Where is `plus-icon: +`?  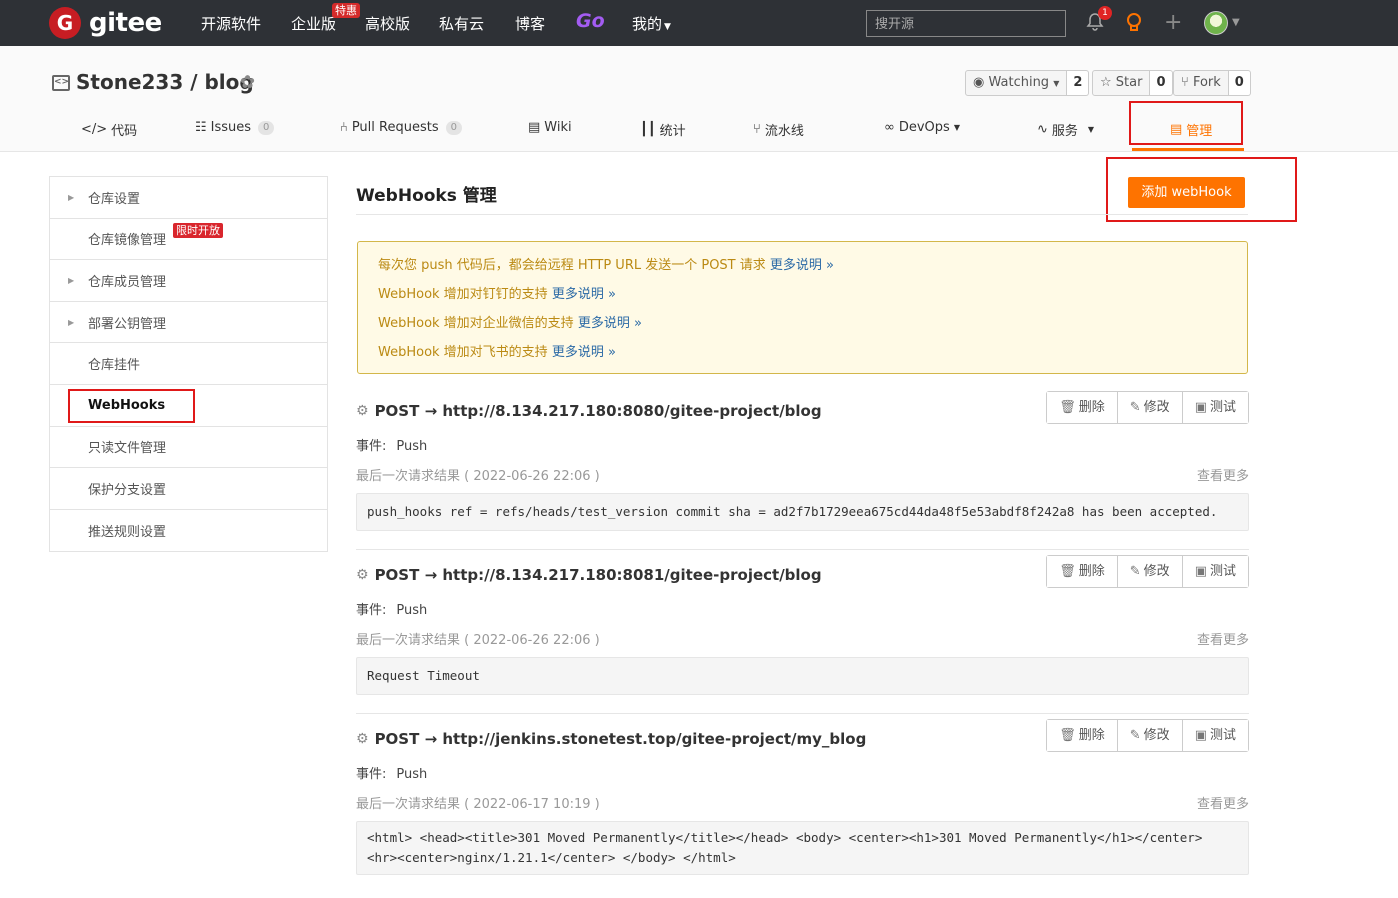
plus-icon: + is located at coordinates (1173, 22).